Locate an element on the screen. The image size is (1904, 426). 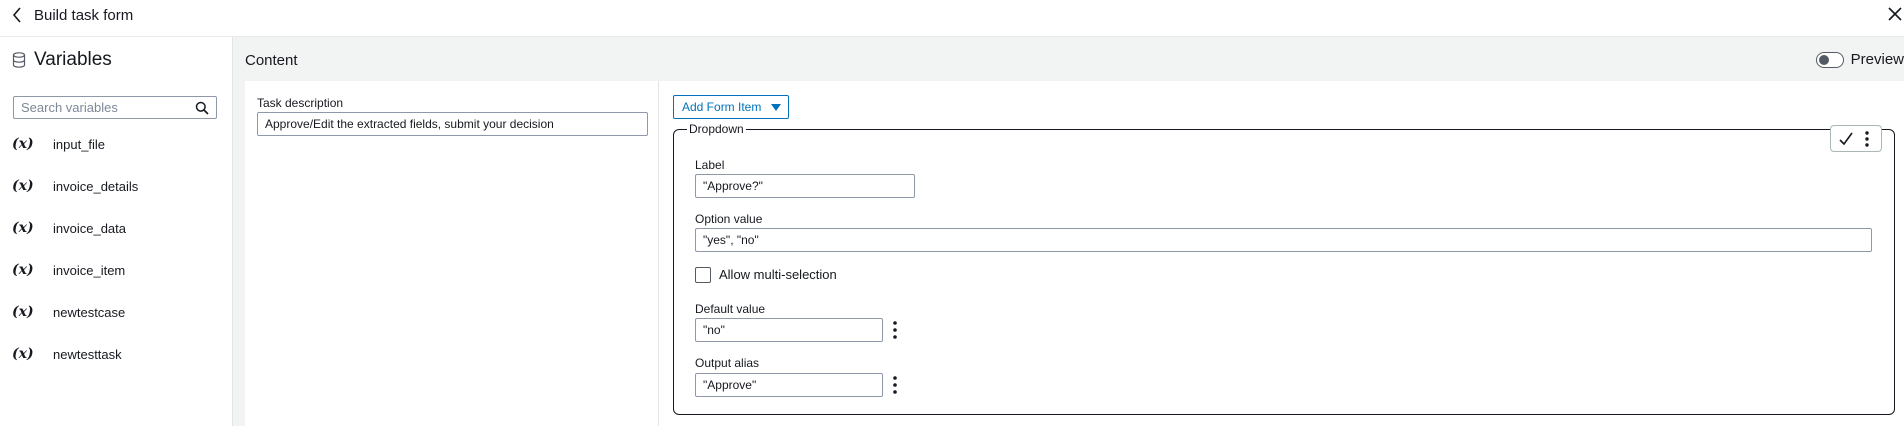
default-value-input is located at coordinates (789, 330).